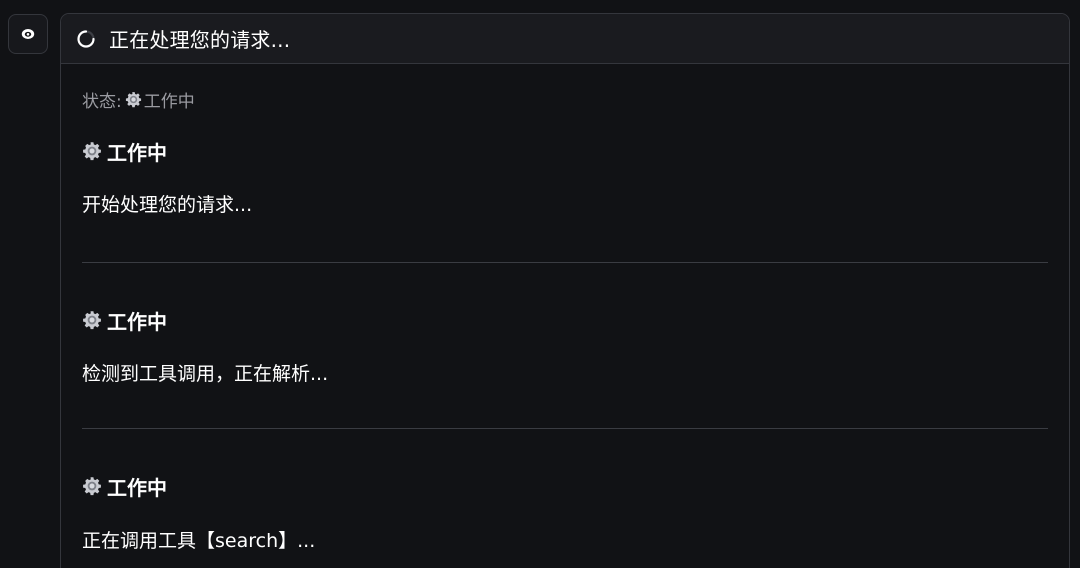 The image size is (1080, 568). Describe the element at coordinates (169, 101) in the screenshot. I see `status-value: 工作中` at that location.